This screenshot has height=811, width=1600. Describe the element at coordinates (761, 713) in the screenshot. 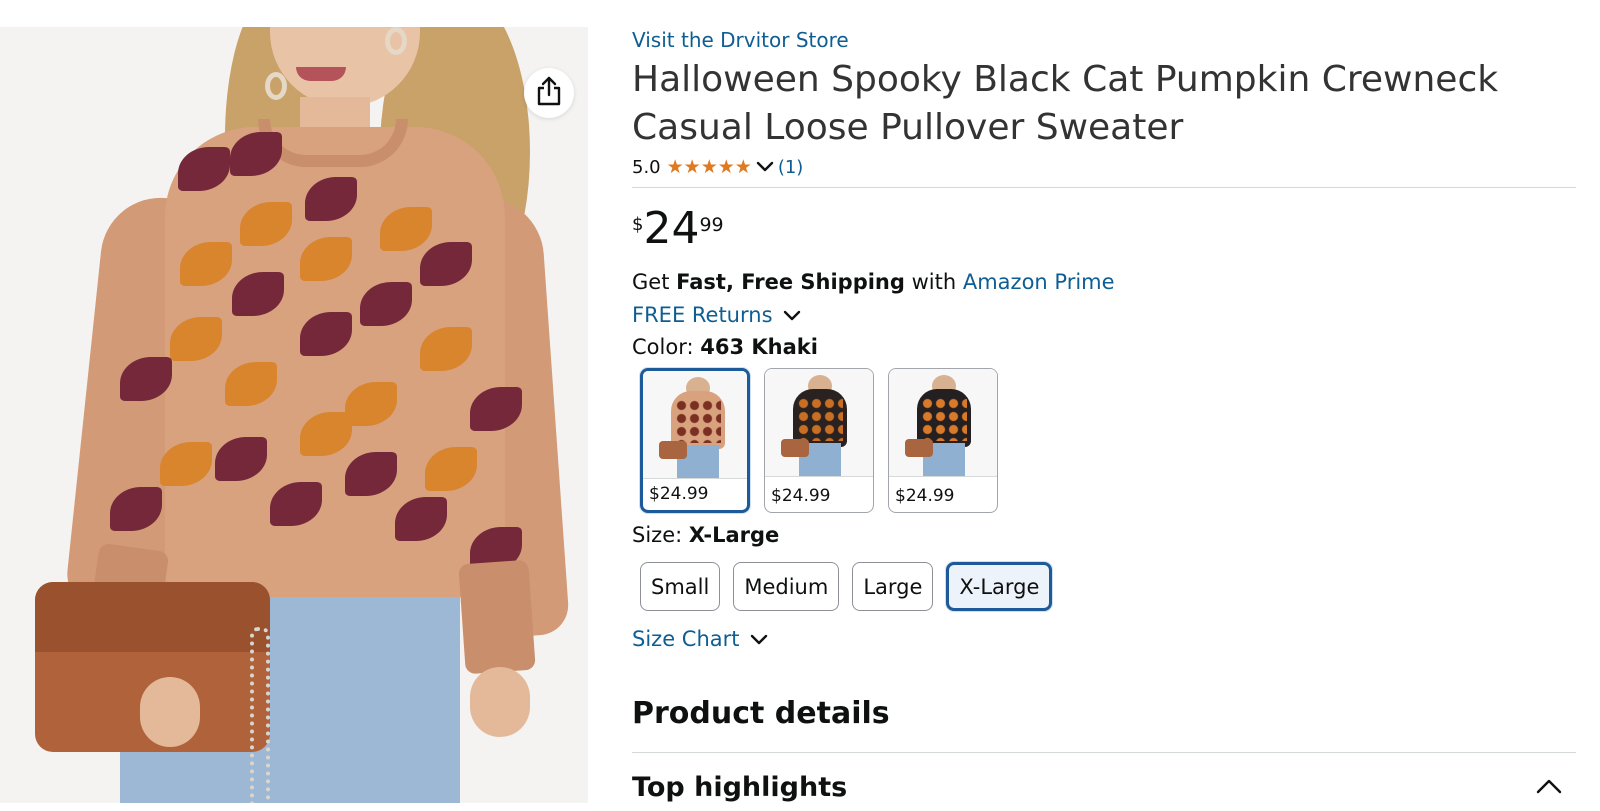

I see `product-details-heading: Product details` at that location.